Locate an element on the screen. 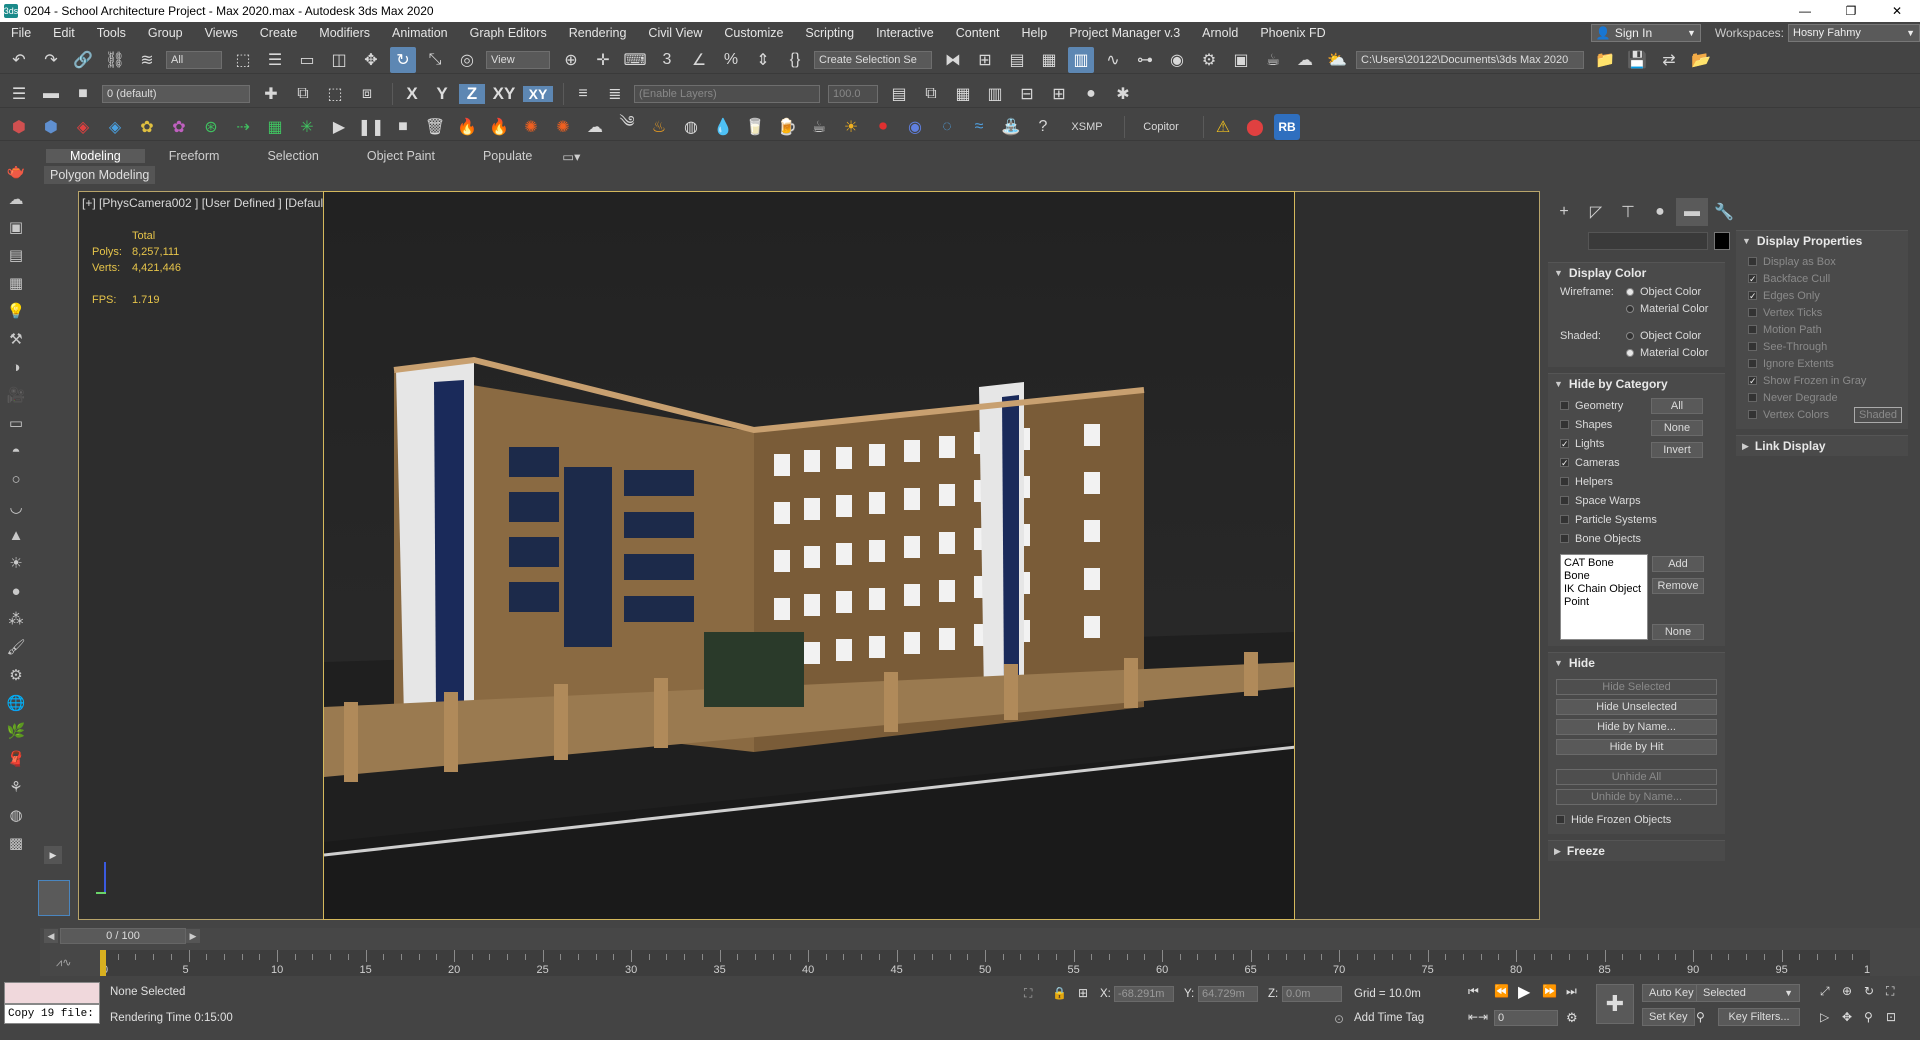 The width and height of the screenshot is (1920, 1040). selection-set-combo: Create Selection Se is located at coordinates (873, 59).